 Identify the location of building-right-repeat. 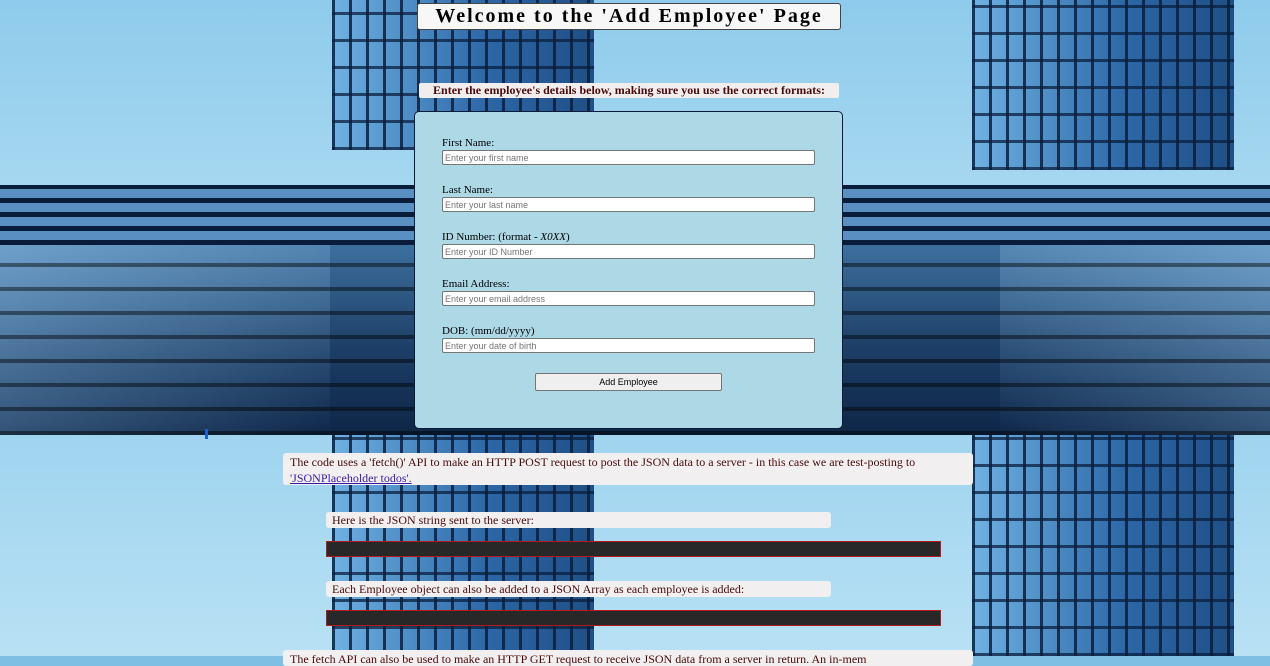
(1103, 545).